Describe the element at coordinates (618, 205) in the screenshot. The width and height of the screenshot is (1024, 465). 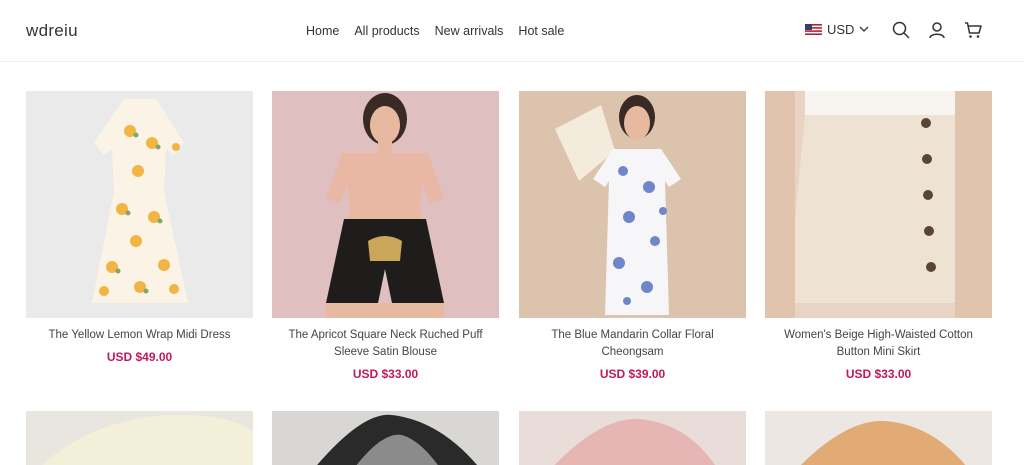
I see `cheongsam-illustration` at that location.